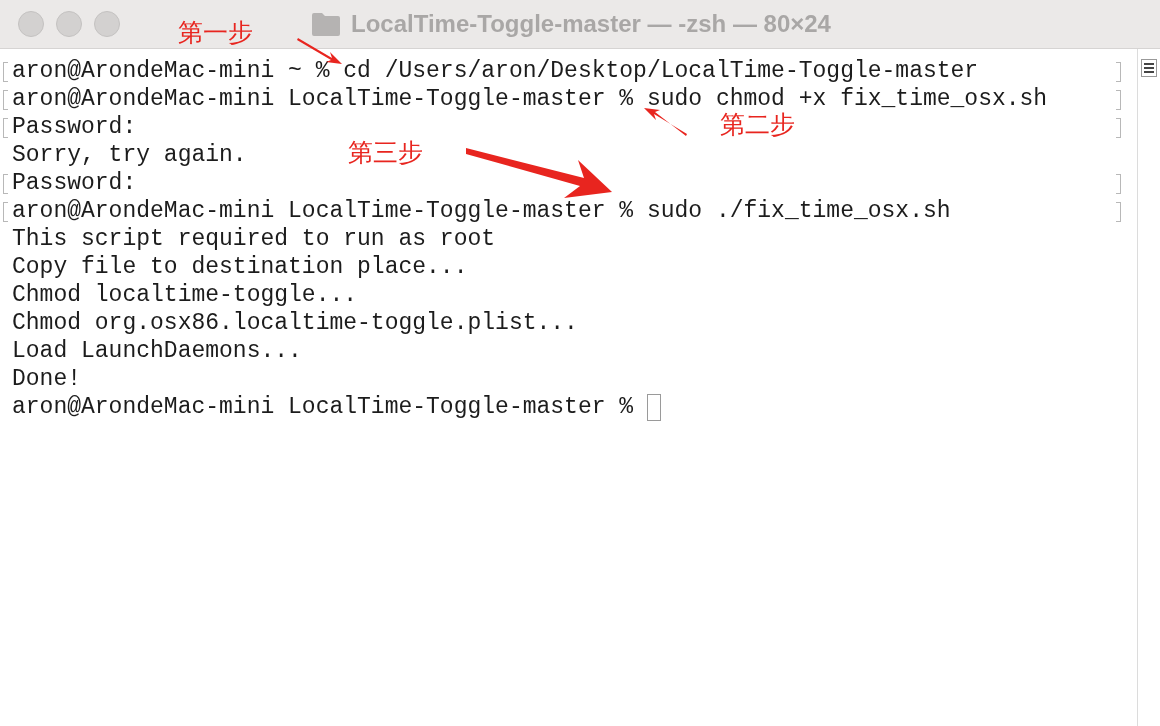 This screenshot has height=726, width=1160. Describe the element at coordinates (46, 379) in the screenshot. I see `terminal-line: Done!` at that location.